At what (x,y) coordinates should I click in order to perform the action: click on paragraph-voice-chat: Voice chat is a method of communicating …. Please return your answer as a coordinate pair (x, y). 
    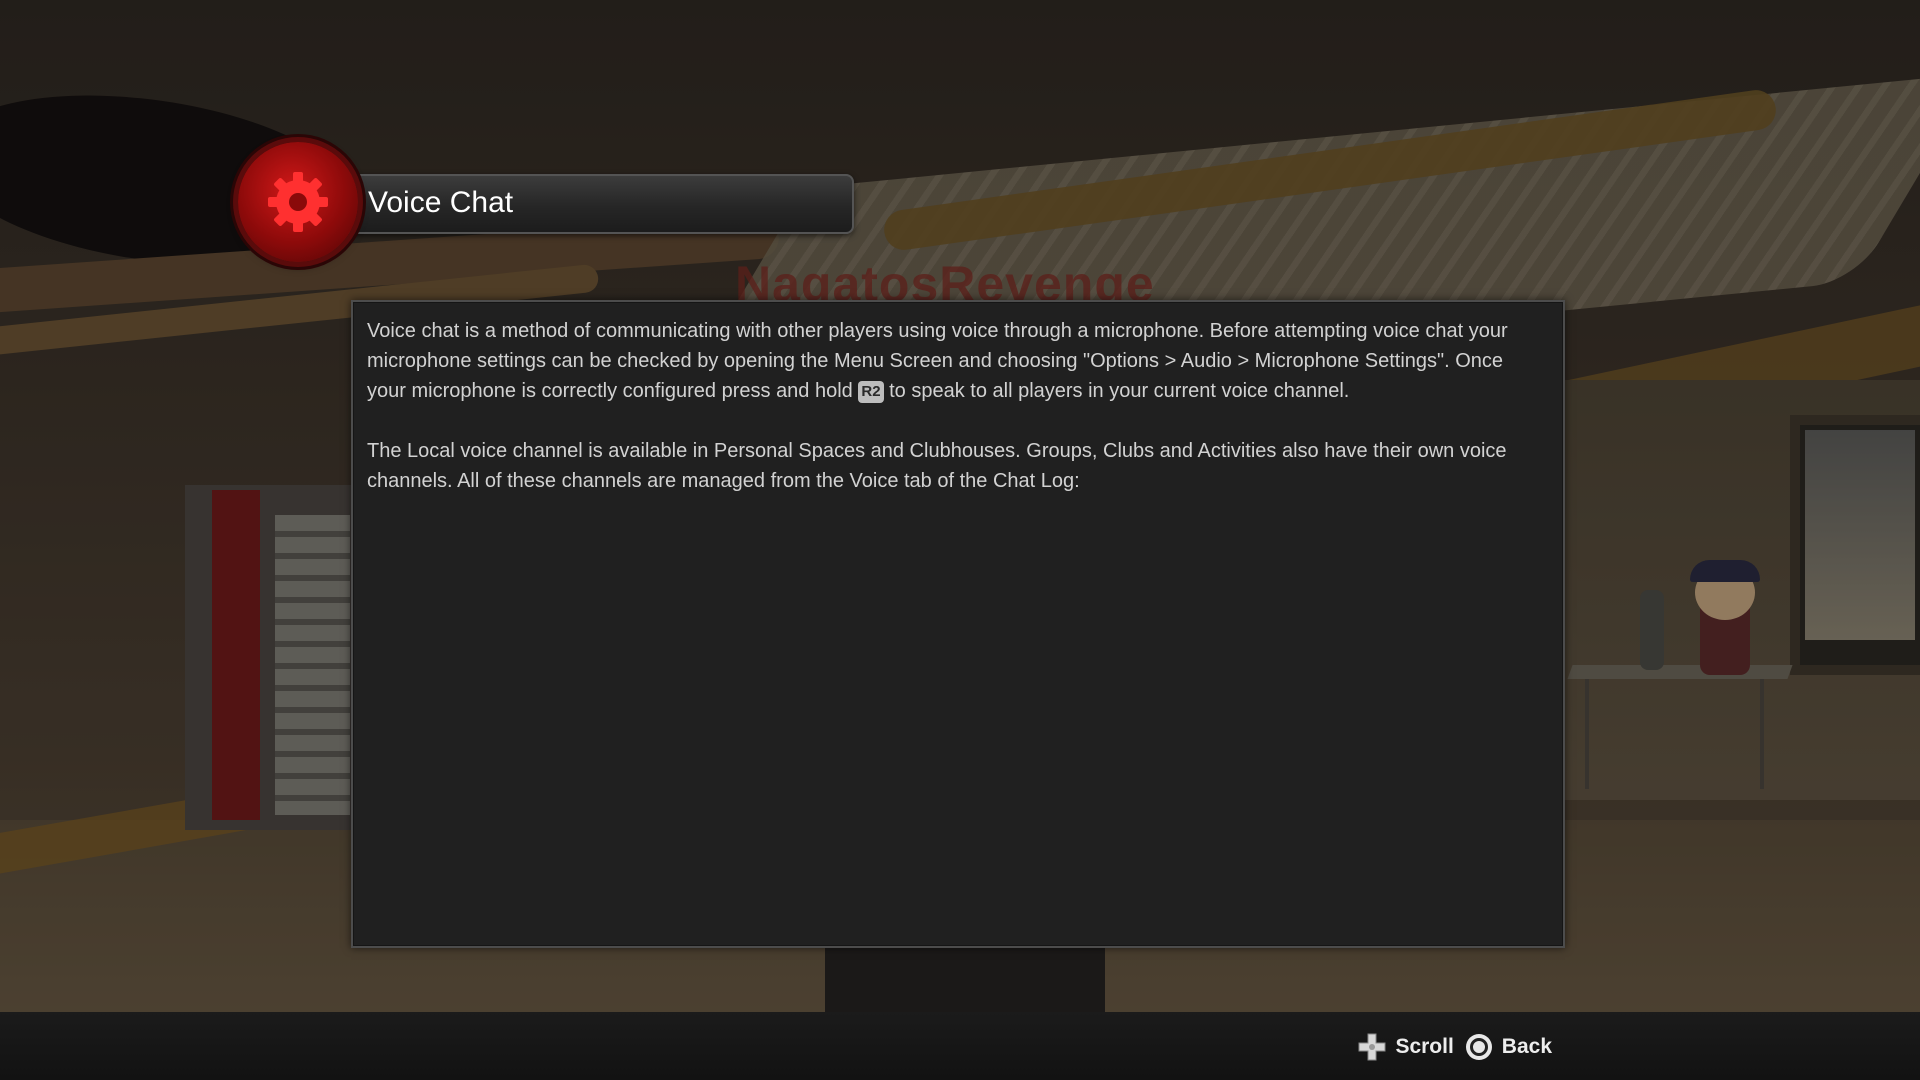
    Looking at the image, I should click on (947, 361).